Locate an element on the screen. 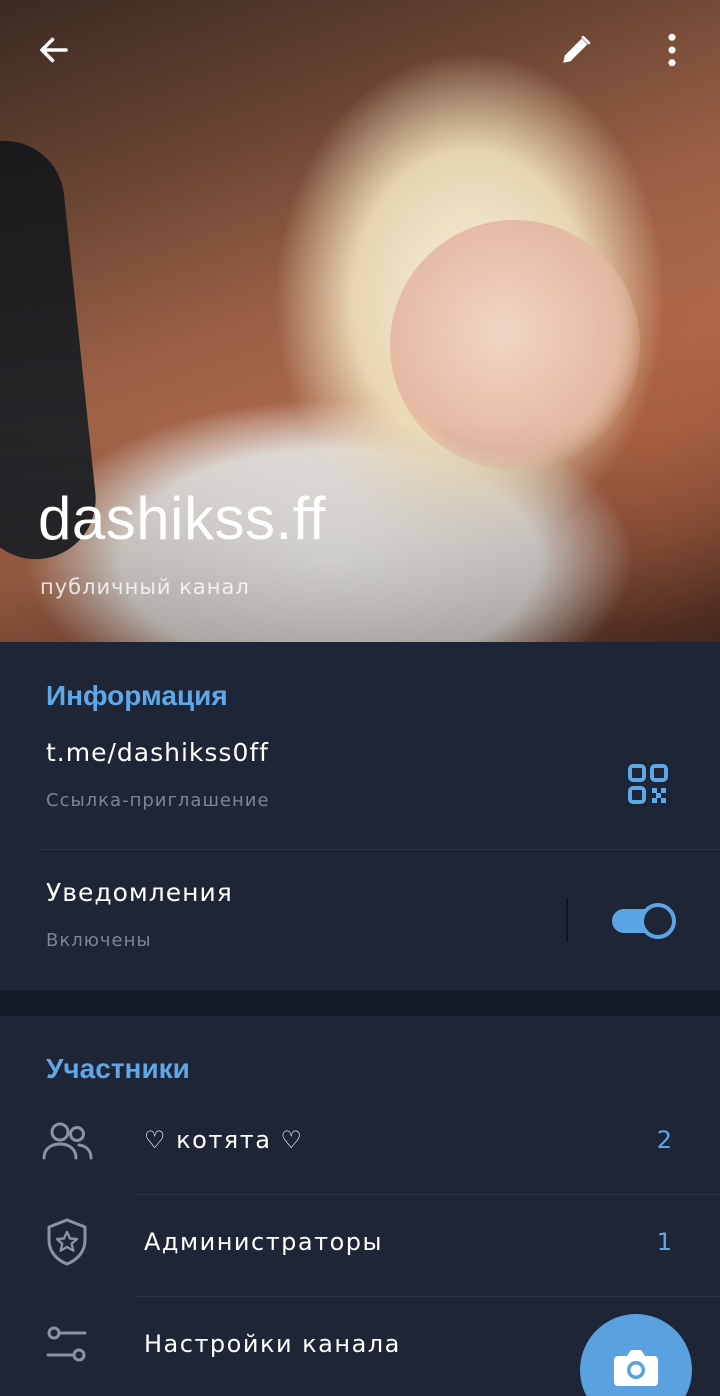 This screenshot has height=1396, width=720. pencil-icon is located at coordinates (577, 49).